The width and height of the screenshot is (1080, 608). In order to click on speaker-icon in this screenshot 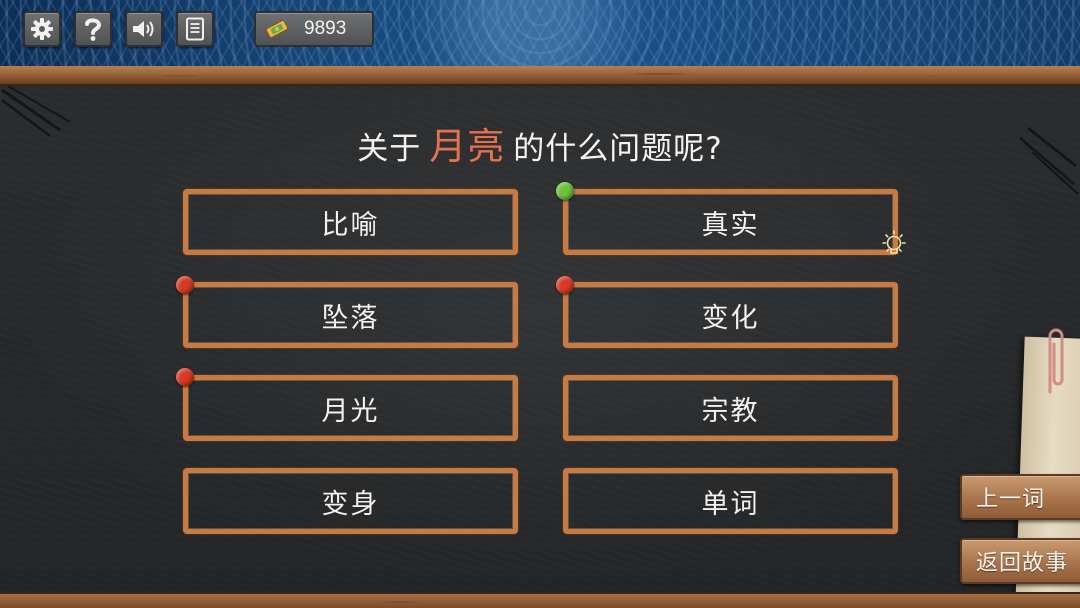, I will do `click(144, 29)`.